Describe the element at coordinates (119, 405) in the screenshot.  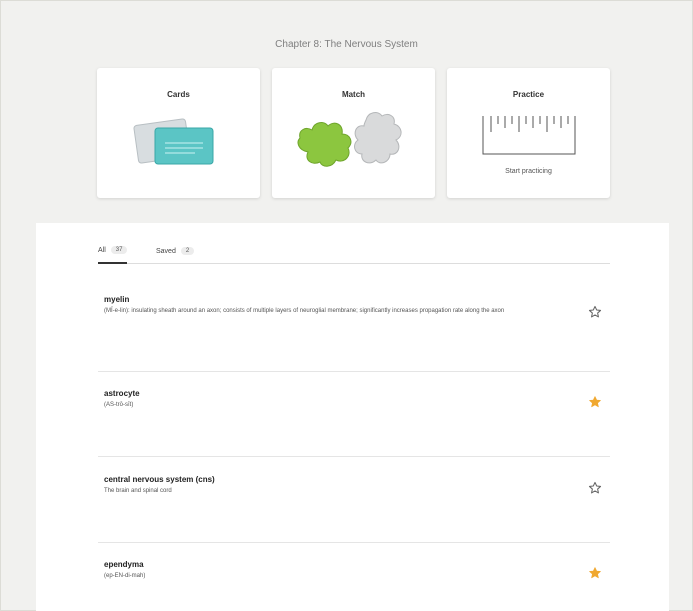
I see `term-definition: (AS-trō-sīt)` at that location.